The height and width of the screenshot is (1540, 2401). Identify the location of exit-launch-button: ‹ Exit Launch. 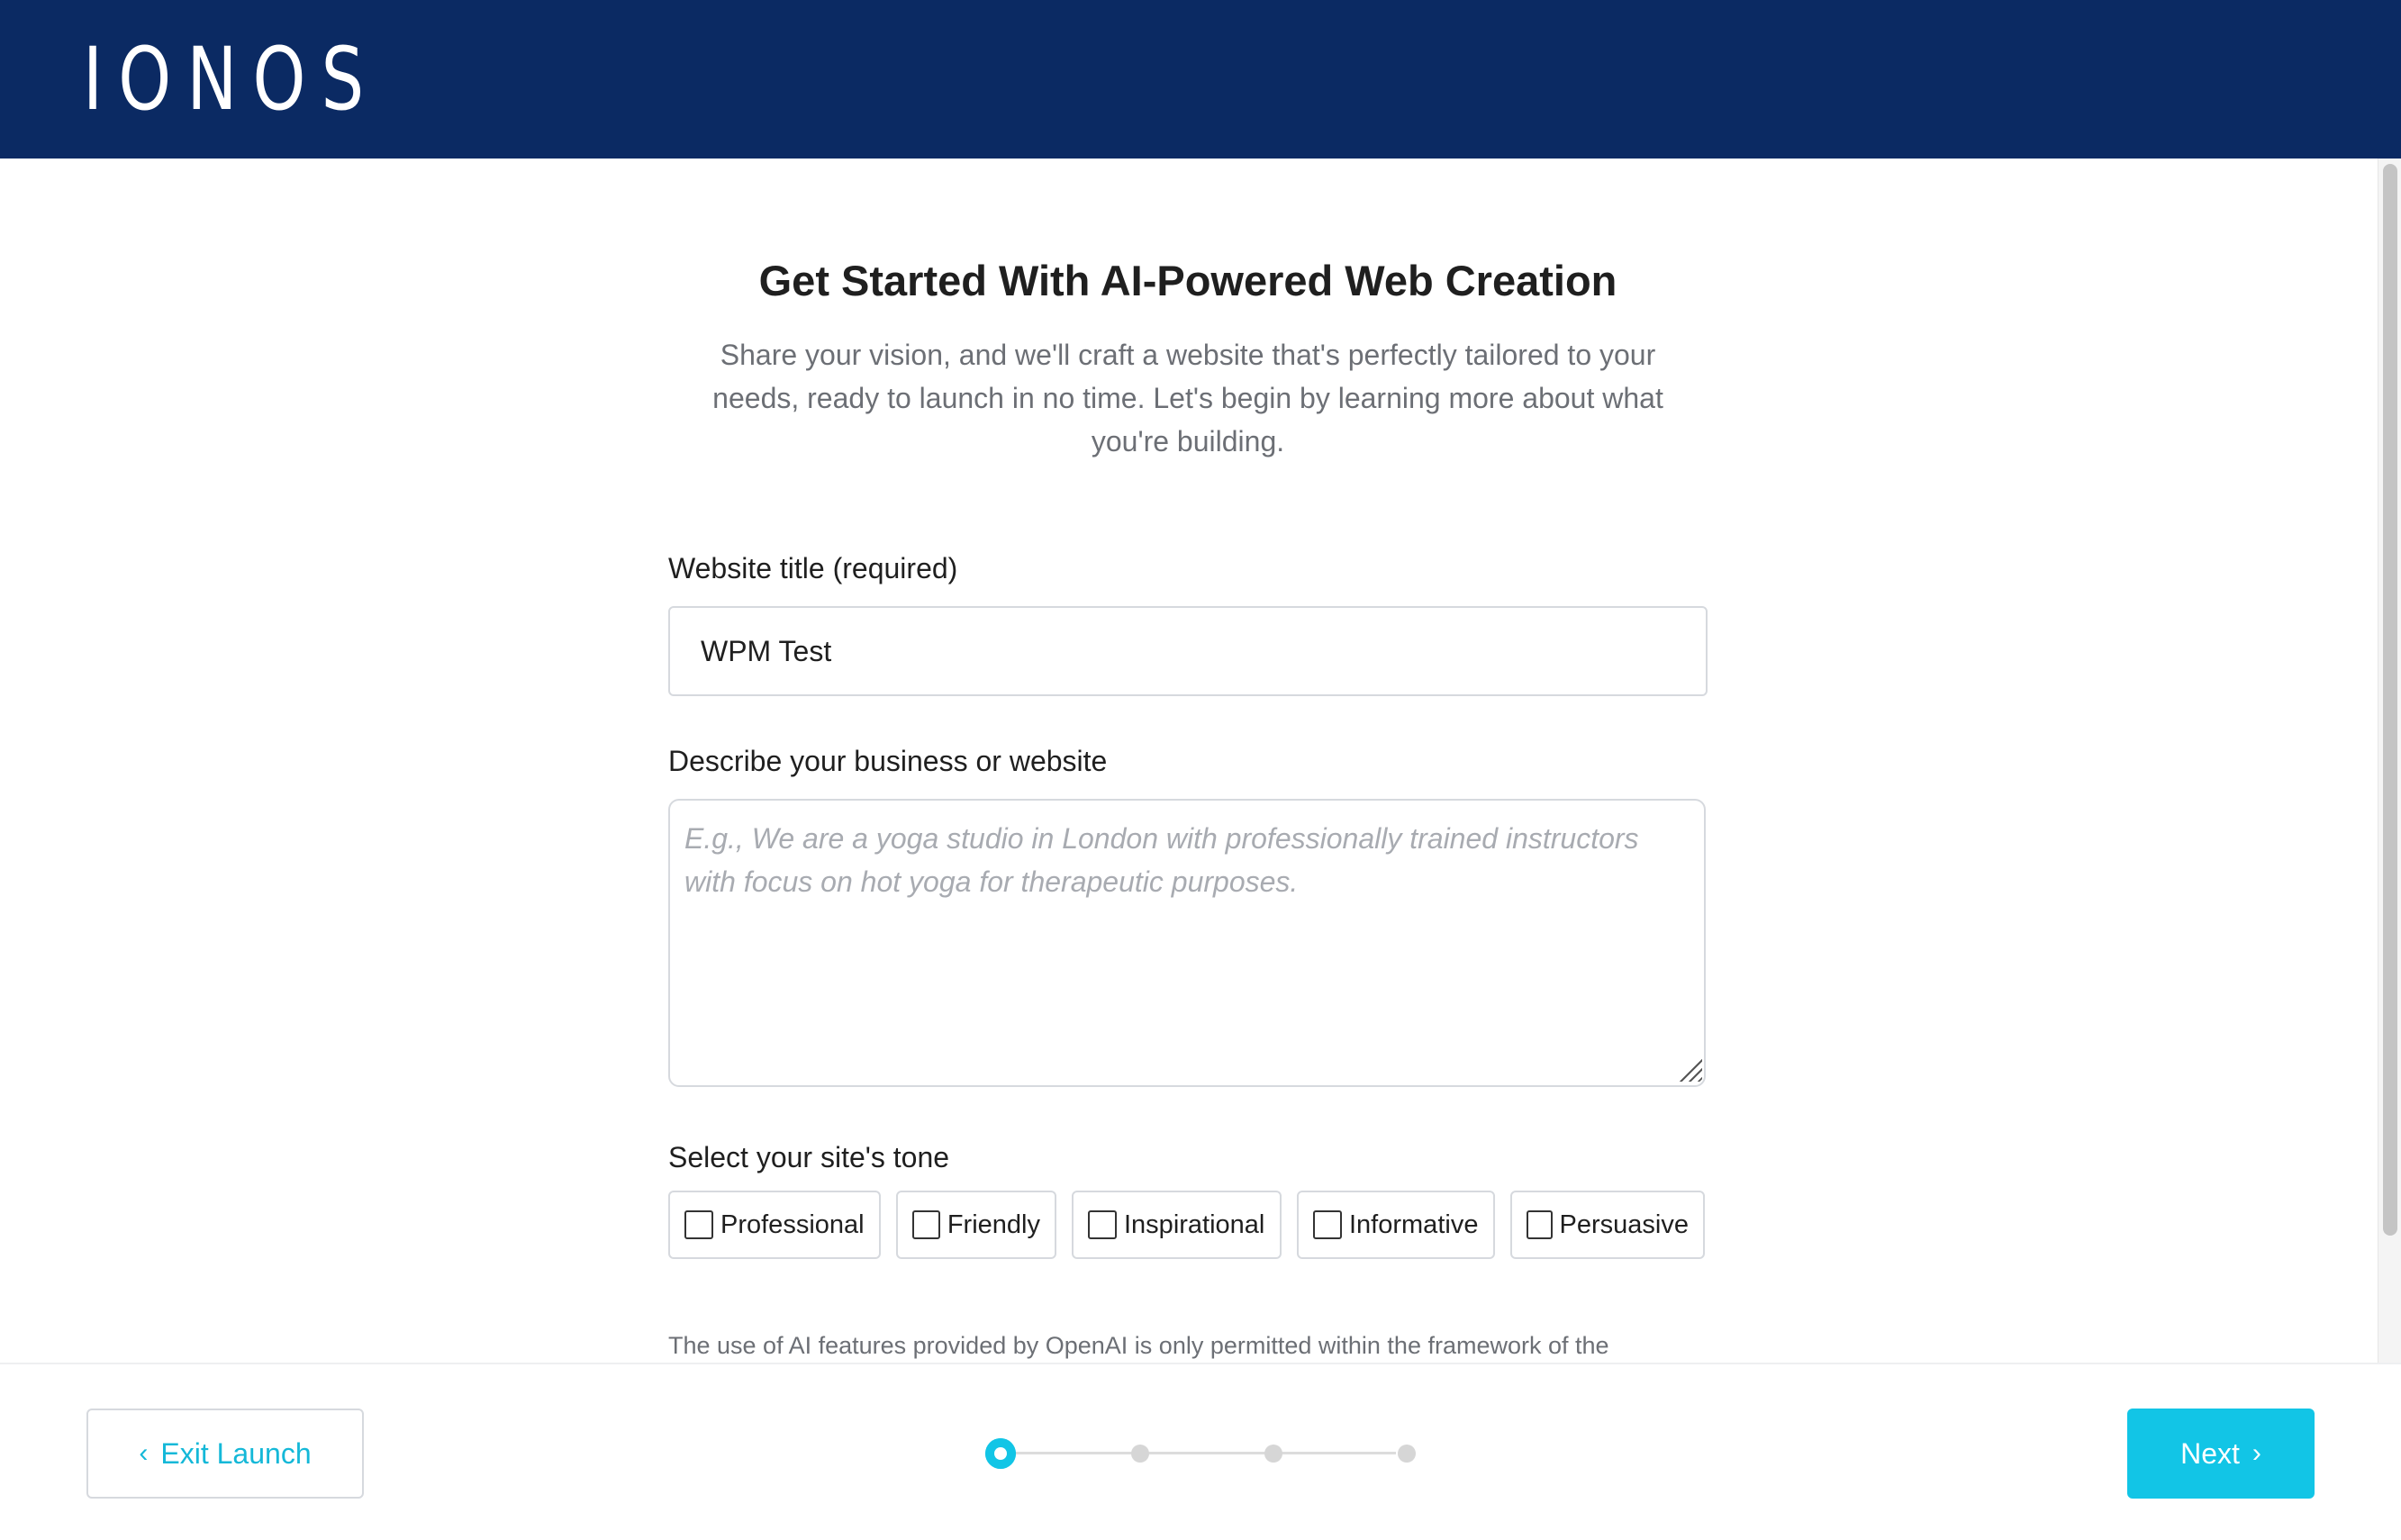
(225, 1454).